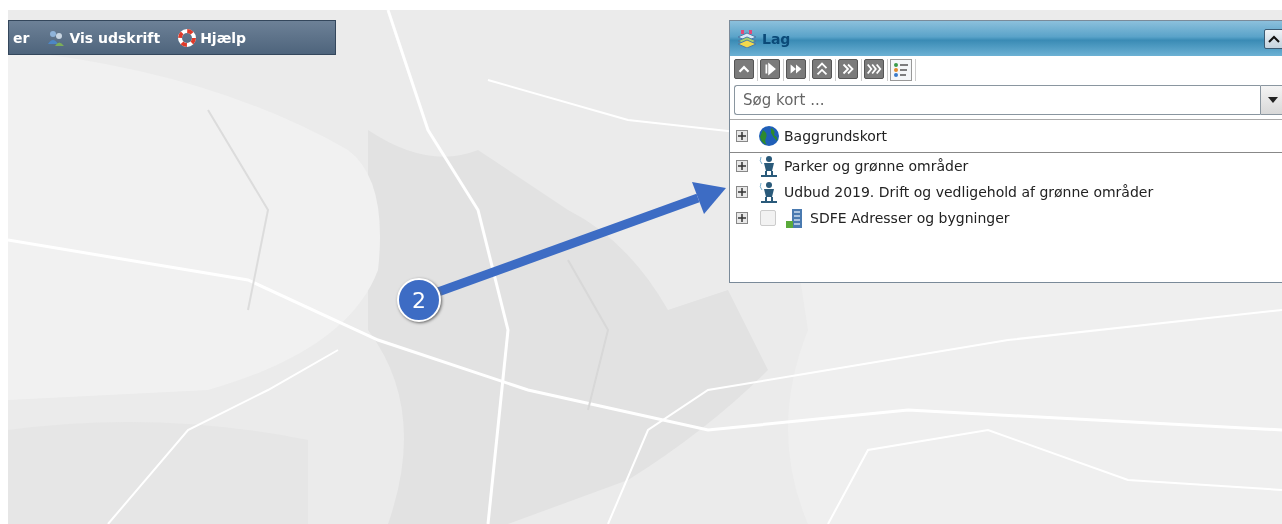  I want to click on dropdown-button, so click(1271, 100).